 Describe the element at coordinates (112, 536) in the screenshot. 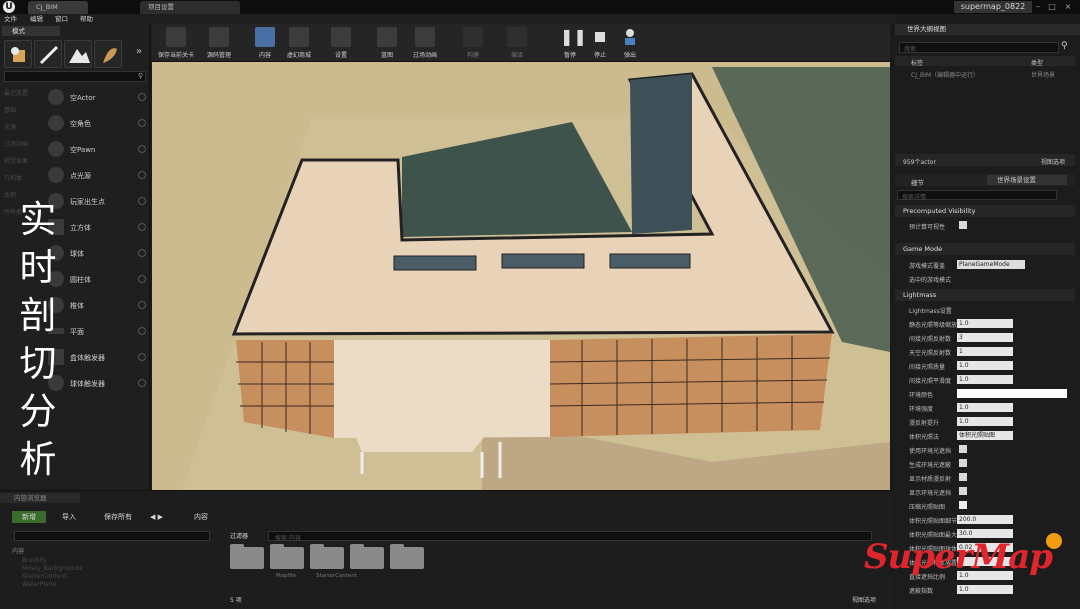

I see `tree-search-input` at that location.